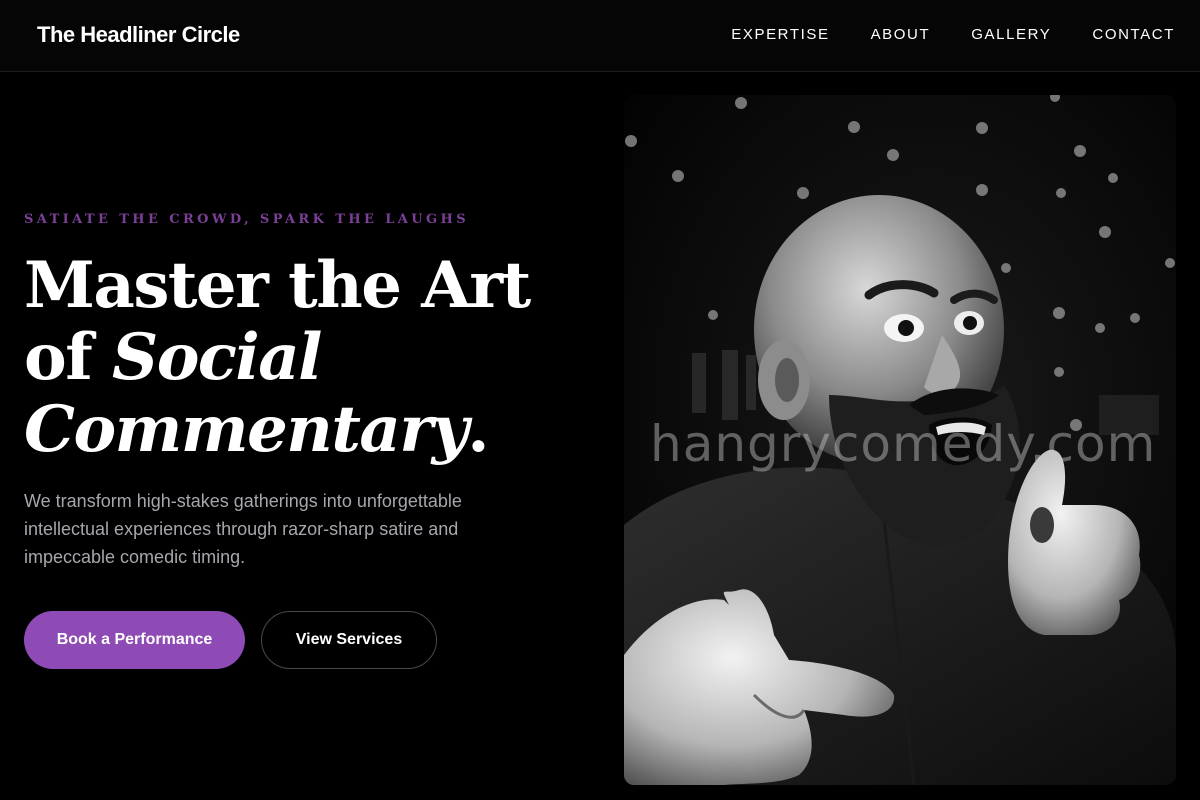 The image size is (1200, 800). What do you see at coordinates (134, 640) in the screenshot?
I see `book-performance-button: Book a Performance` at bounding box center [134, 640].